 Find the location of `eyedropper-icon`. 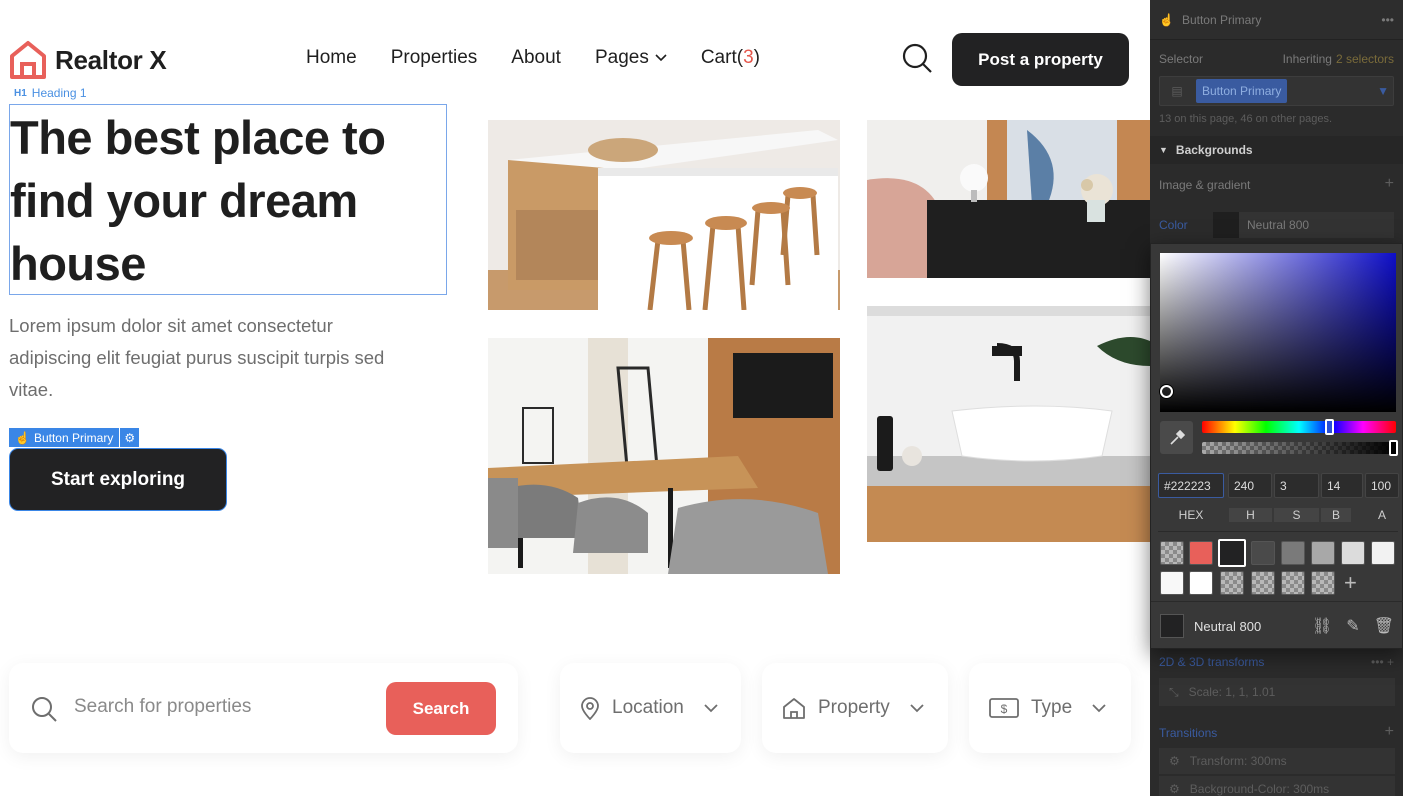

eyedropper-icon is located at coordinates (1176, 437).